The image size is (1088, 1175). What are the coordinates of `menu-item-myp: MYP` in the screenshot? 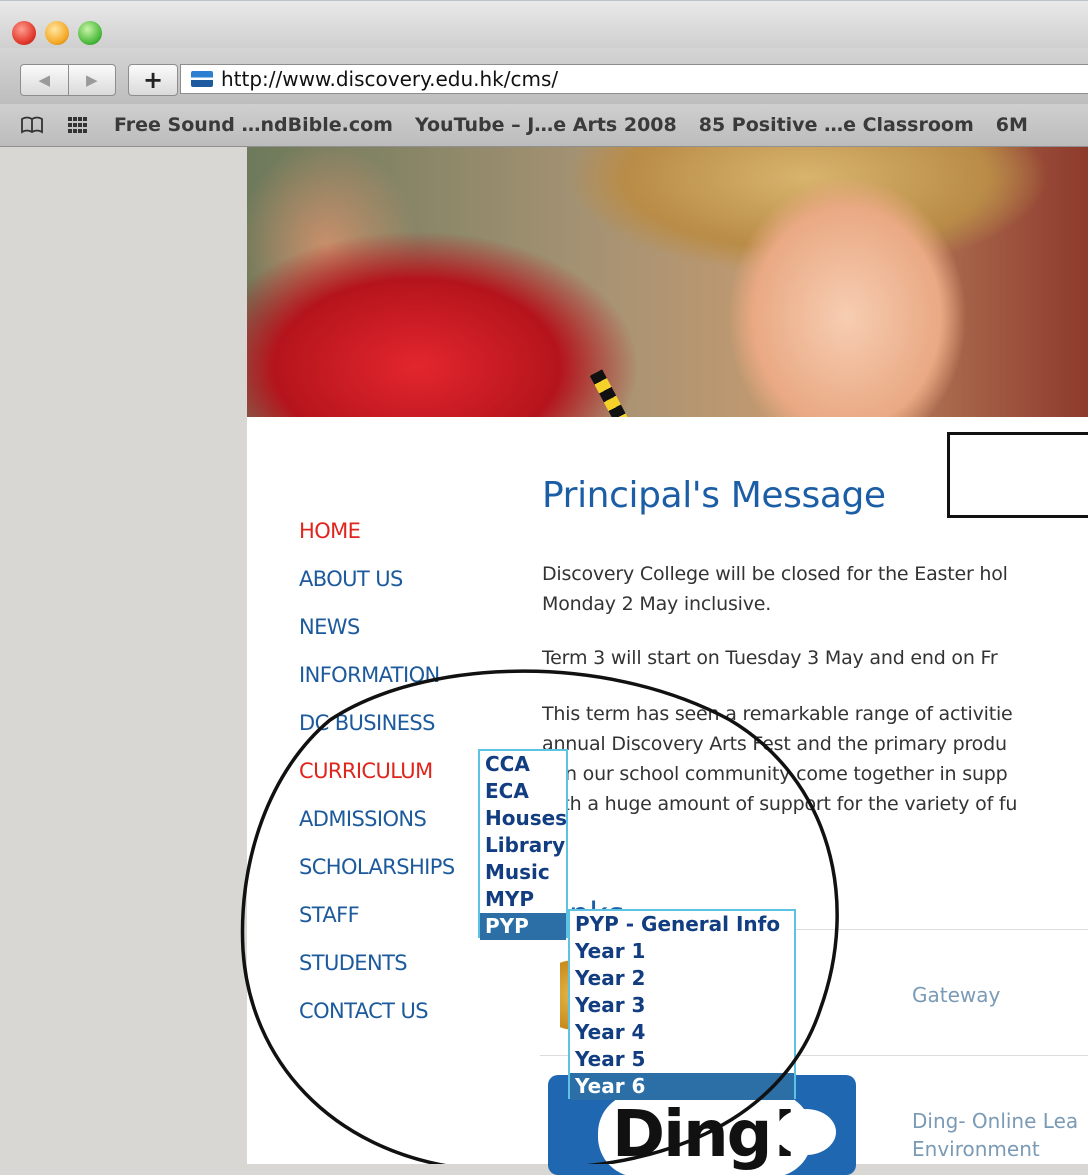 It's located at (523, 899).